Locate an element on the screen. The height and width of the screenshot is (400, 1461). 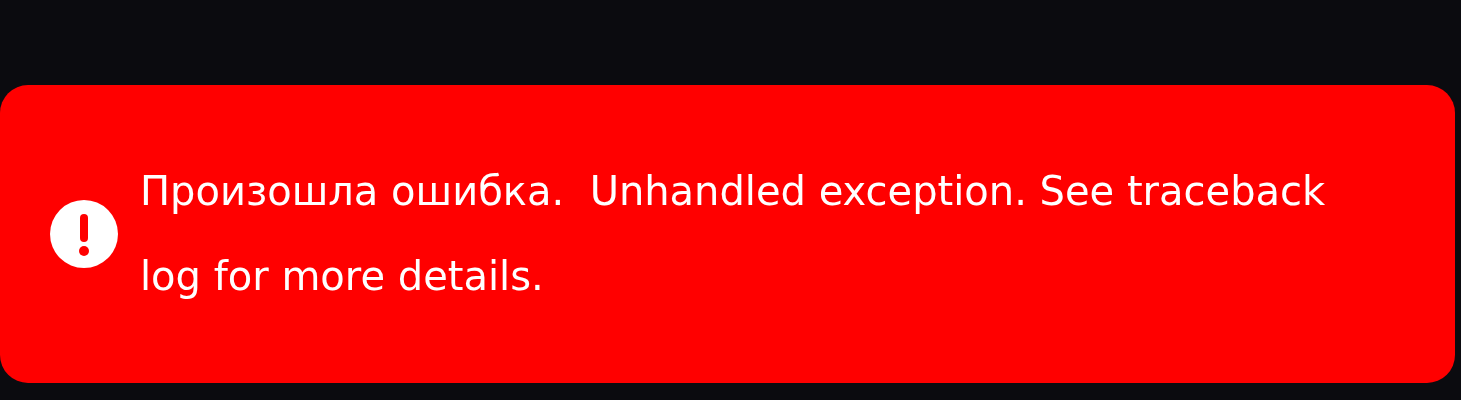
exclamation-icon is located at coordinates (84, 234).